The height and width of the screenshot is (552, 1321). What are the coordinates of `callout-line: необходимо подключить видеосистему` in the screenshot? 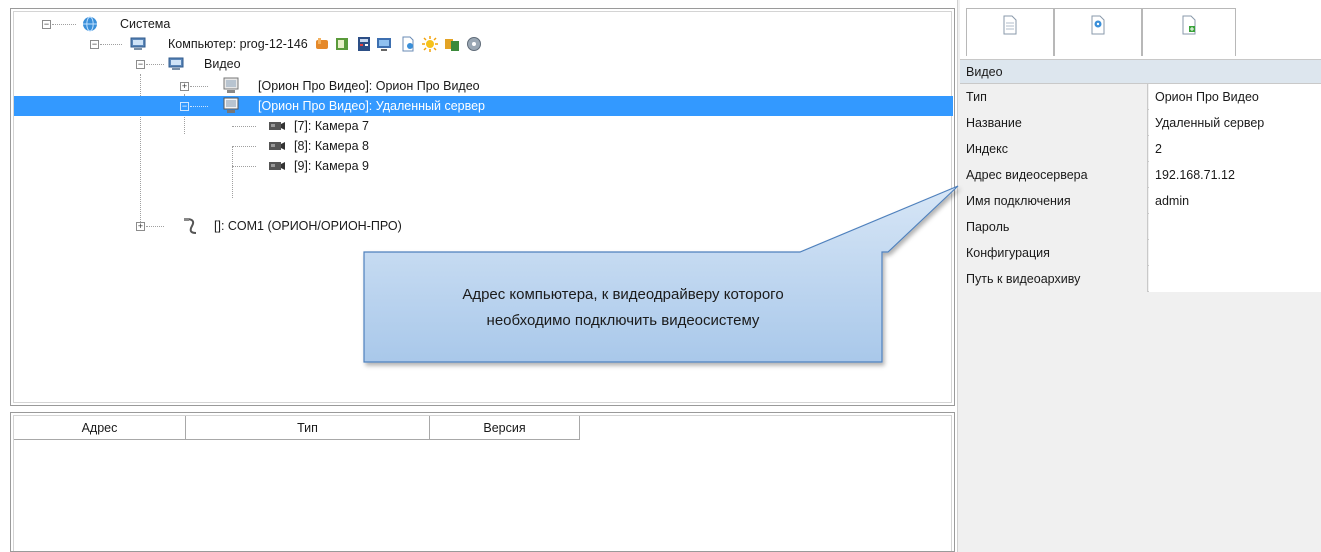 It's located at (623, 320).